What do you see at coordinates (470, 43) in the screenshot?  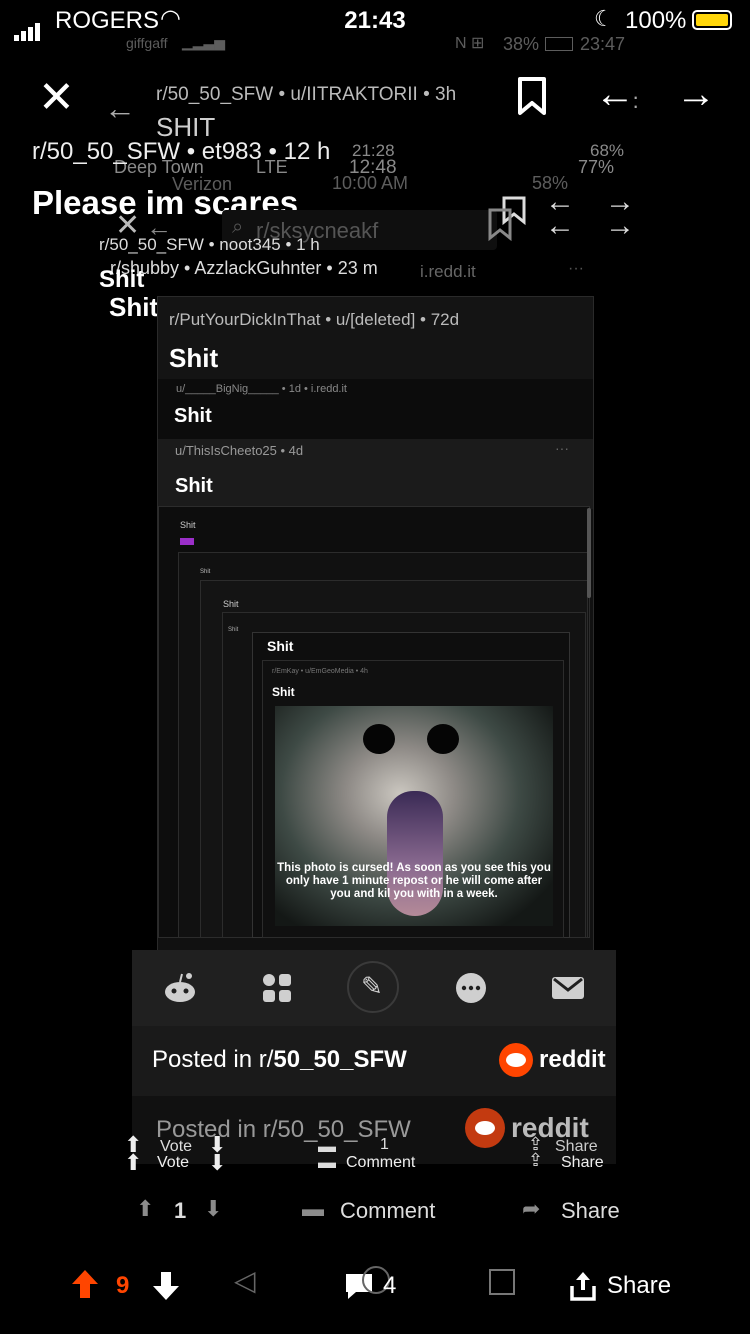 I see `ghost-nfc-icon: N ⊞` at bounding box center [470, 43].